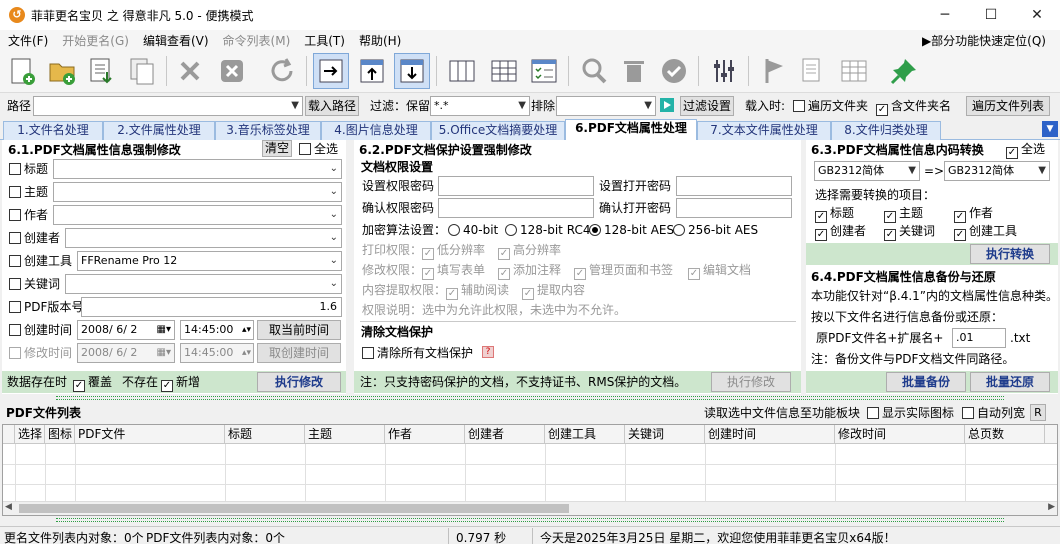 The image size is (1060, 544). What do you see at coordinates (417, 353) in the screenshot?
I see `clear-all-protection-checkbox: 清除所有文档保护` at bounding box center [417, 353].